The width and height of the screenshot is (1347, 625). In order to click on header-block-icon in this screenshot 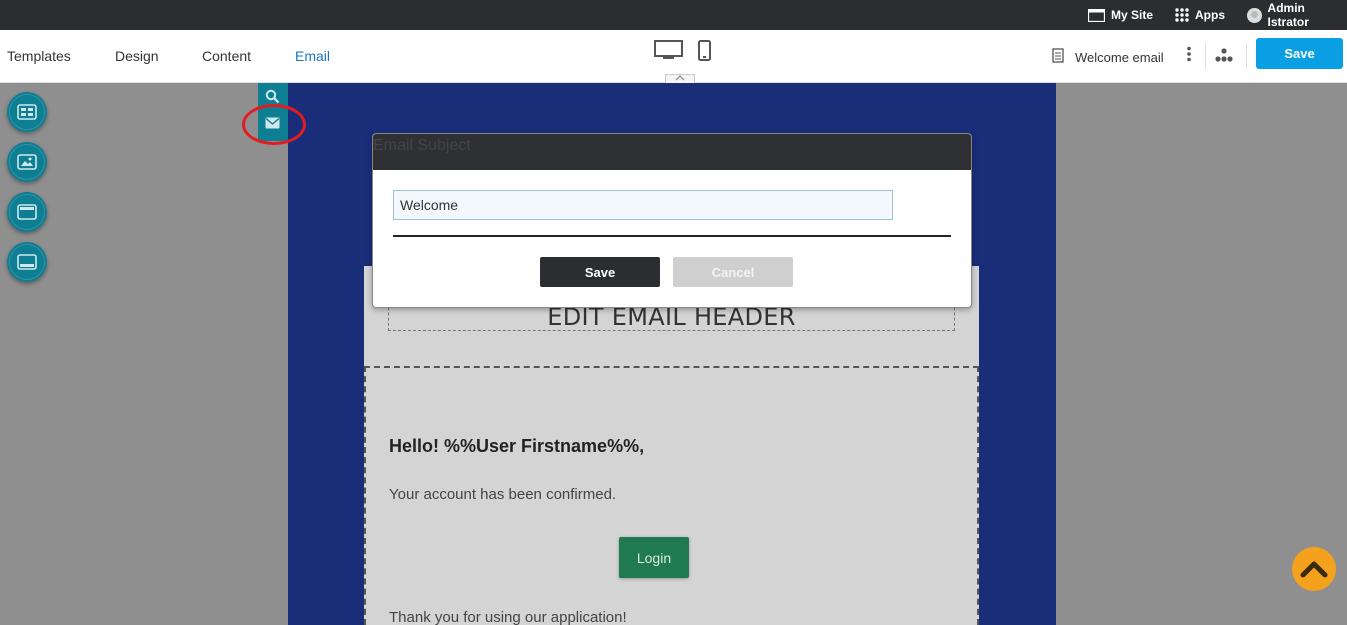, I will do `click(27, 212)`.